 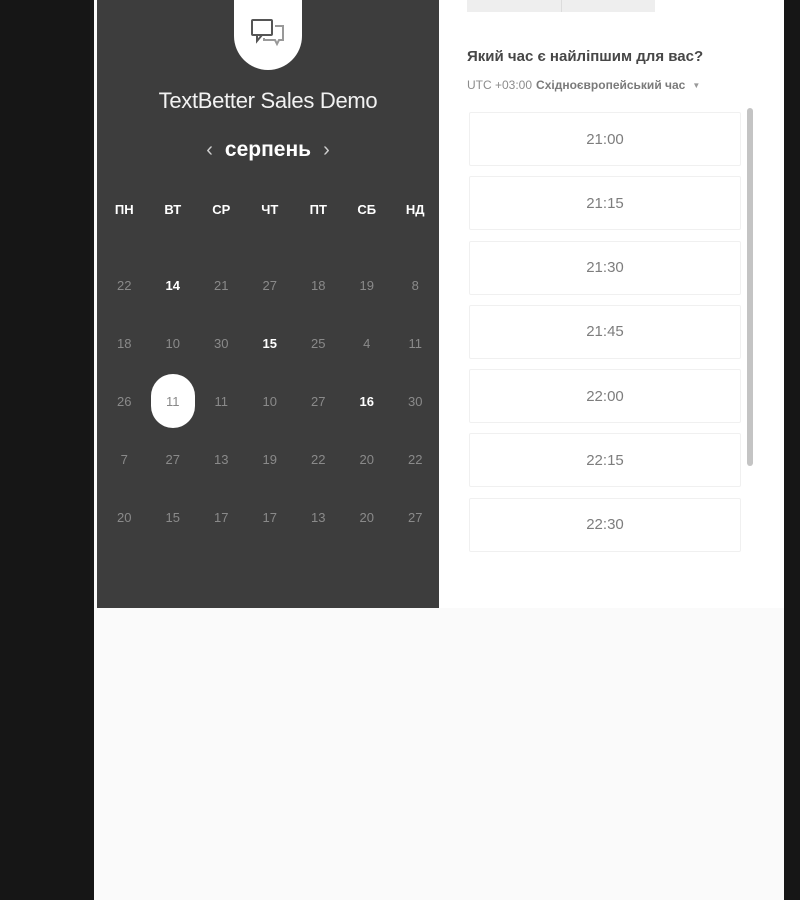 I want to click on month-label: серпень, so click(x=268, y=149).